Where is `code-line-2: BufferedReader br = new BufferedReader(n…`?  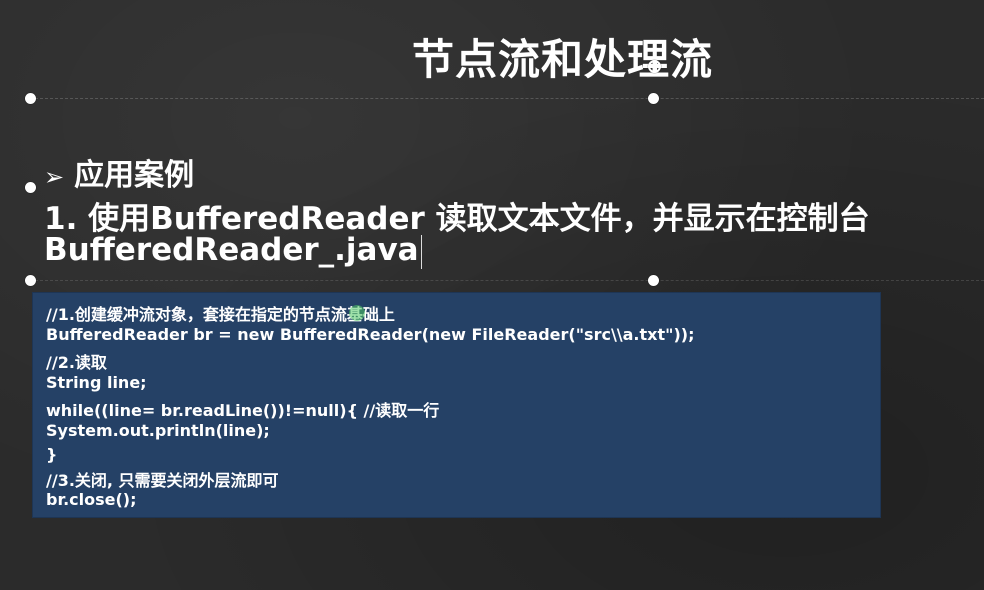
code-line-2: BufferedReader br = new BufferedReader(n… is located at coordinates (370, 334).